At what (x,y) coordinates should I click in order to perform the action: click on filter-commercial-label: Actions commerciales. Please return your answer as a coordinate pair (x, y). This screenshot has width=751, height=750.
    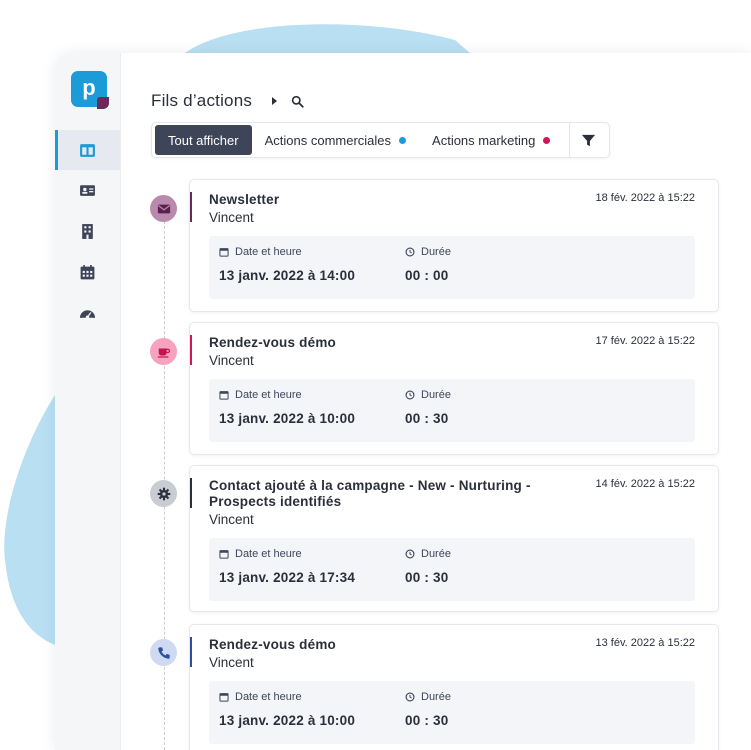
    Looking at the image, I should click on (328, 140).